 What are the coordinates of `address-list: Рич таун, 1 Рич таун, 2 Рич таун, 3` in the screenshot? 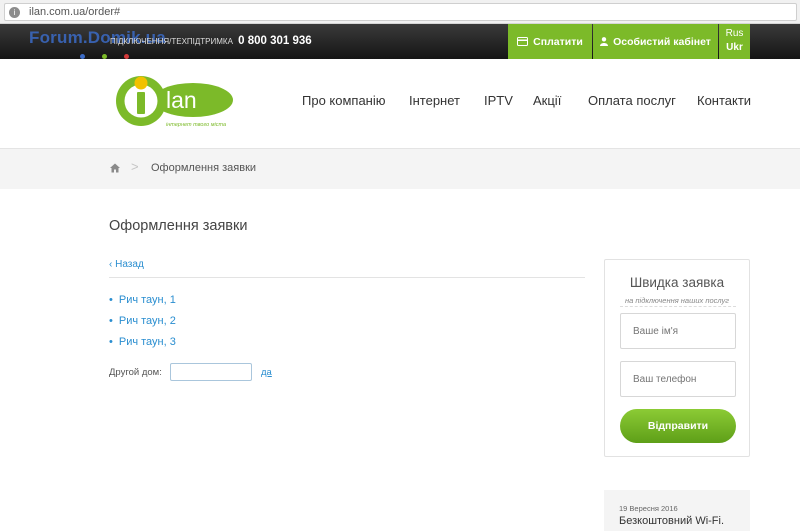 It's located at (142, 323).